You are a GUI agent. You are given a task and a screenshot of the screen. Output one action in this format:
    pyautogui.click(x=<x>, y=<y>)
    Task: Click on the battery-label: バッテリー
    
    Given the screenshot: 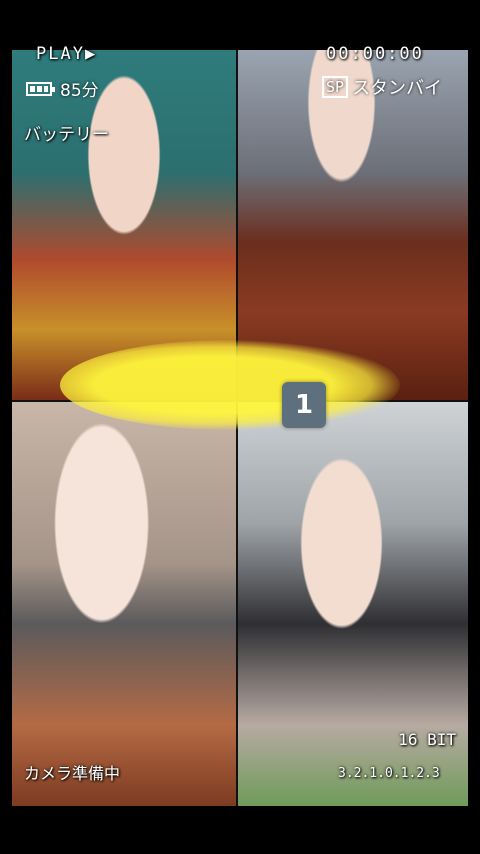 What is the action you would take?
    pyautogui.click(x=66, y=135)
    